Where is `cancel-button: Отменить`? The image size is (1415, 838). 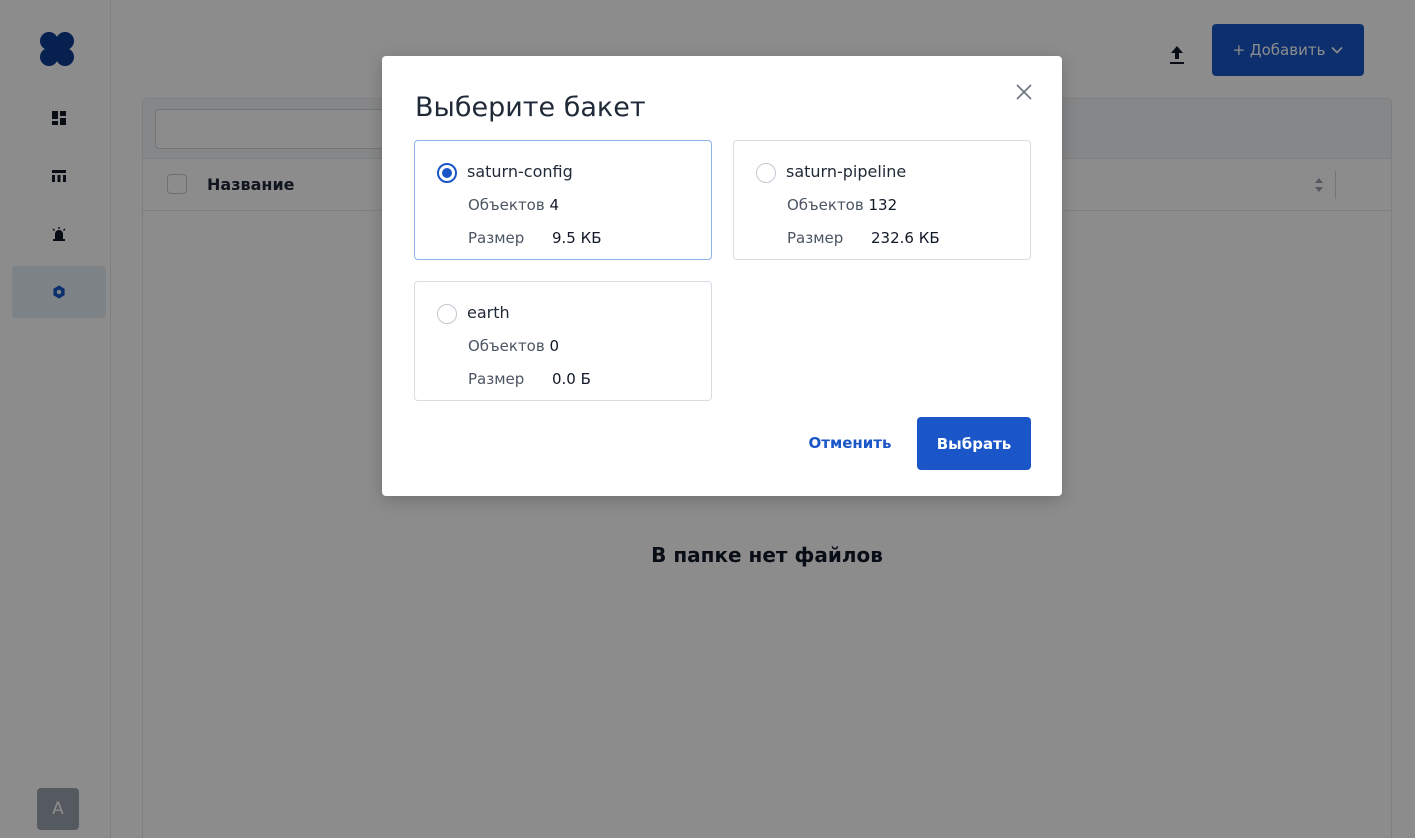
cancel-button: Отменить is located at coordinates (850, 446).